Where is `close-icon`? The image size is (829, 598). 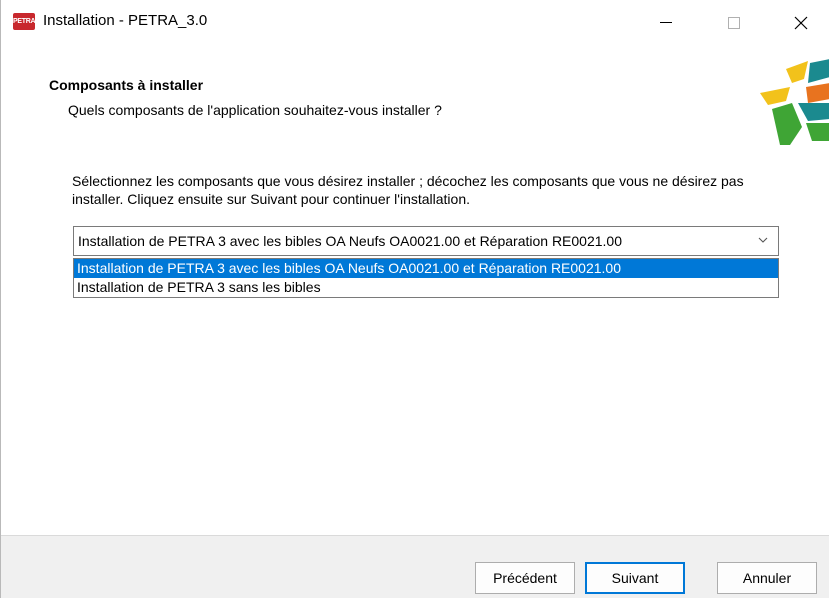 close-icon is located at coordinates (801, 22).